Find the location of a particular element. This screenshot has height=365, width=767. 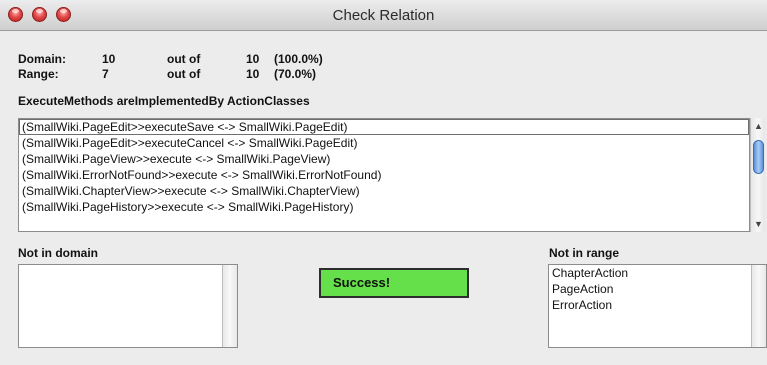

not-in-range-list: ChapterAction PageAction ErrorAction is located at coordinates (657, 306).